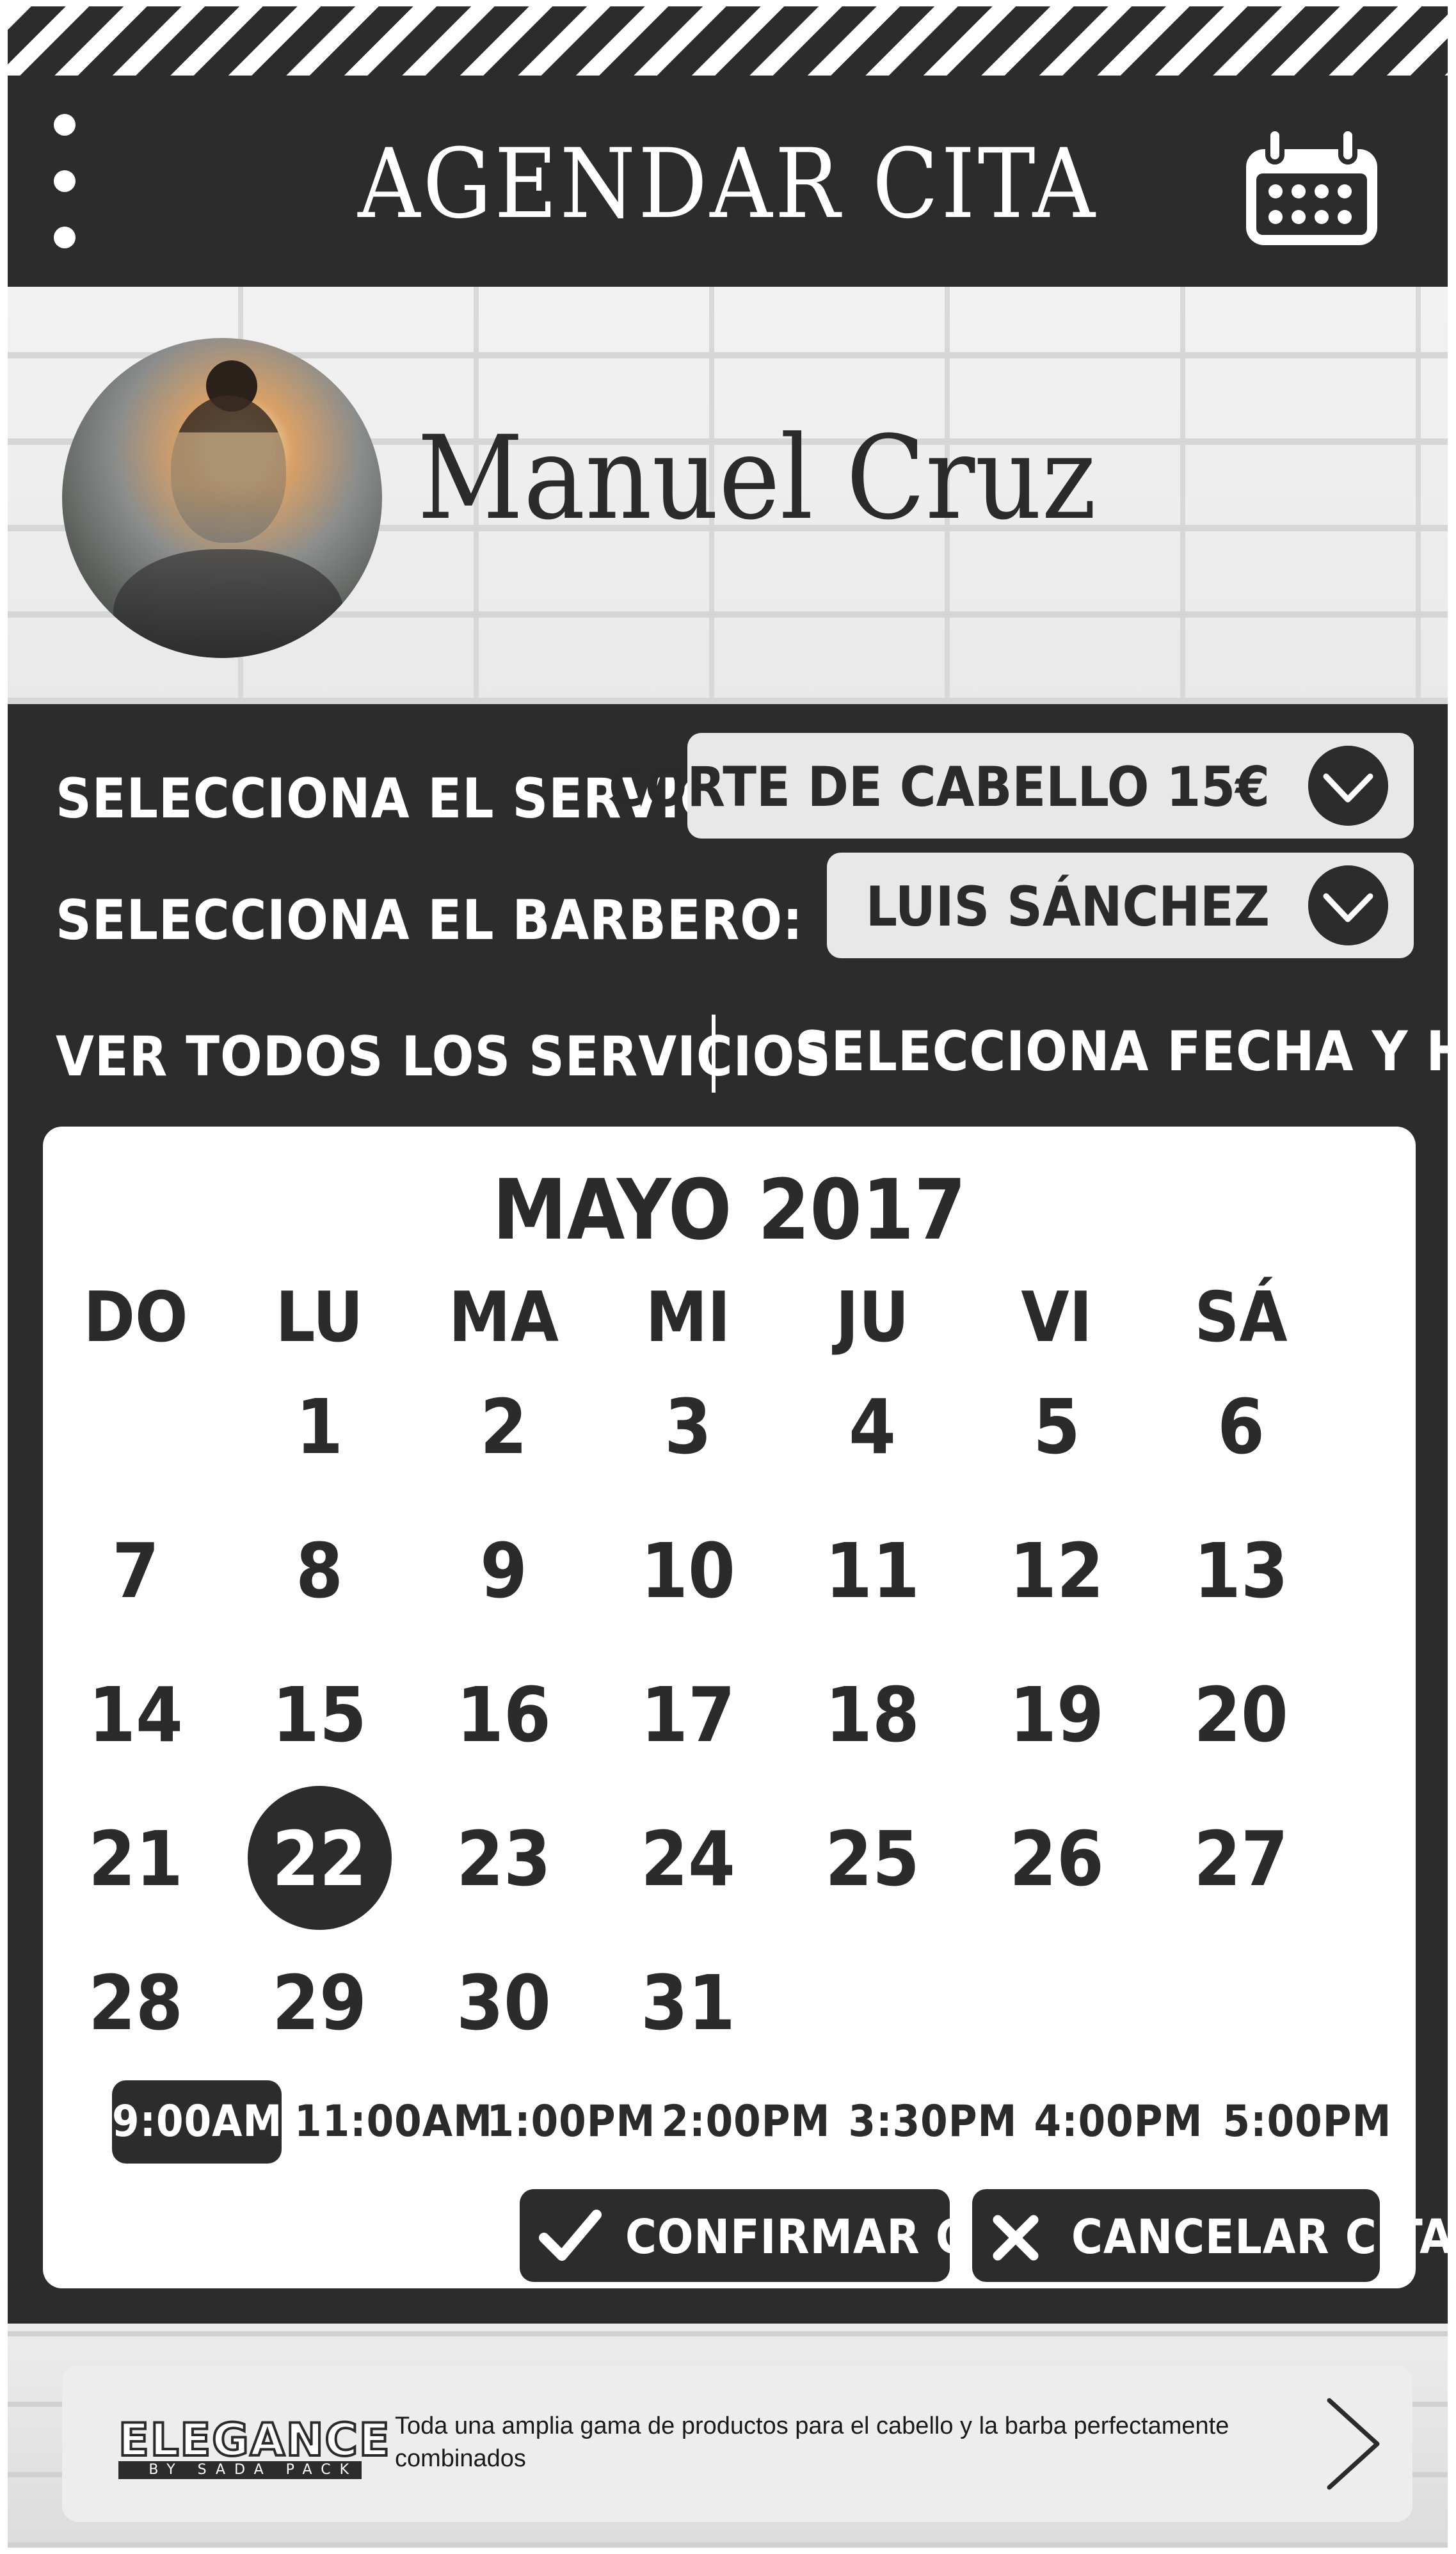 The height and width of the screenshot is (2554, 1456). What do you see at coordinates (872, 1715) in the screenshot?
I see `calendar-day-18: 18` at bounding box center [872, 1715].